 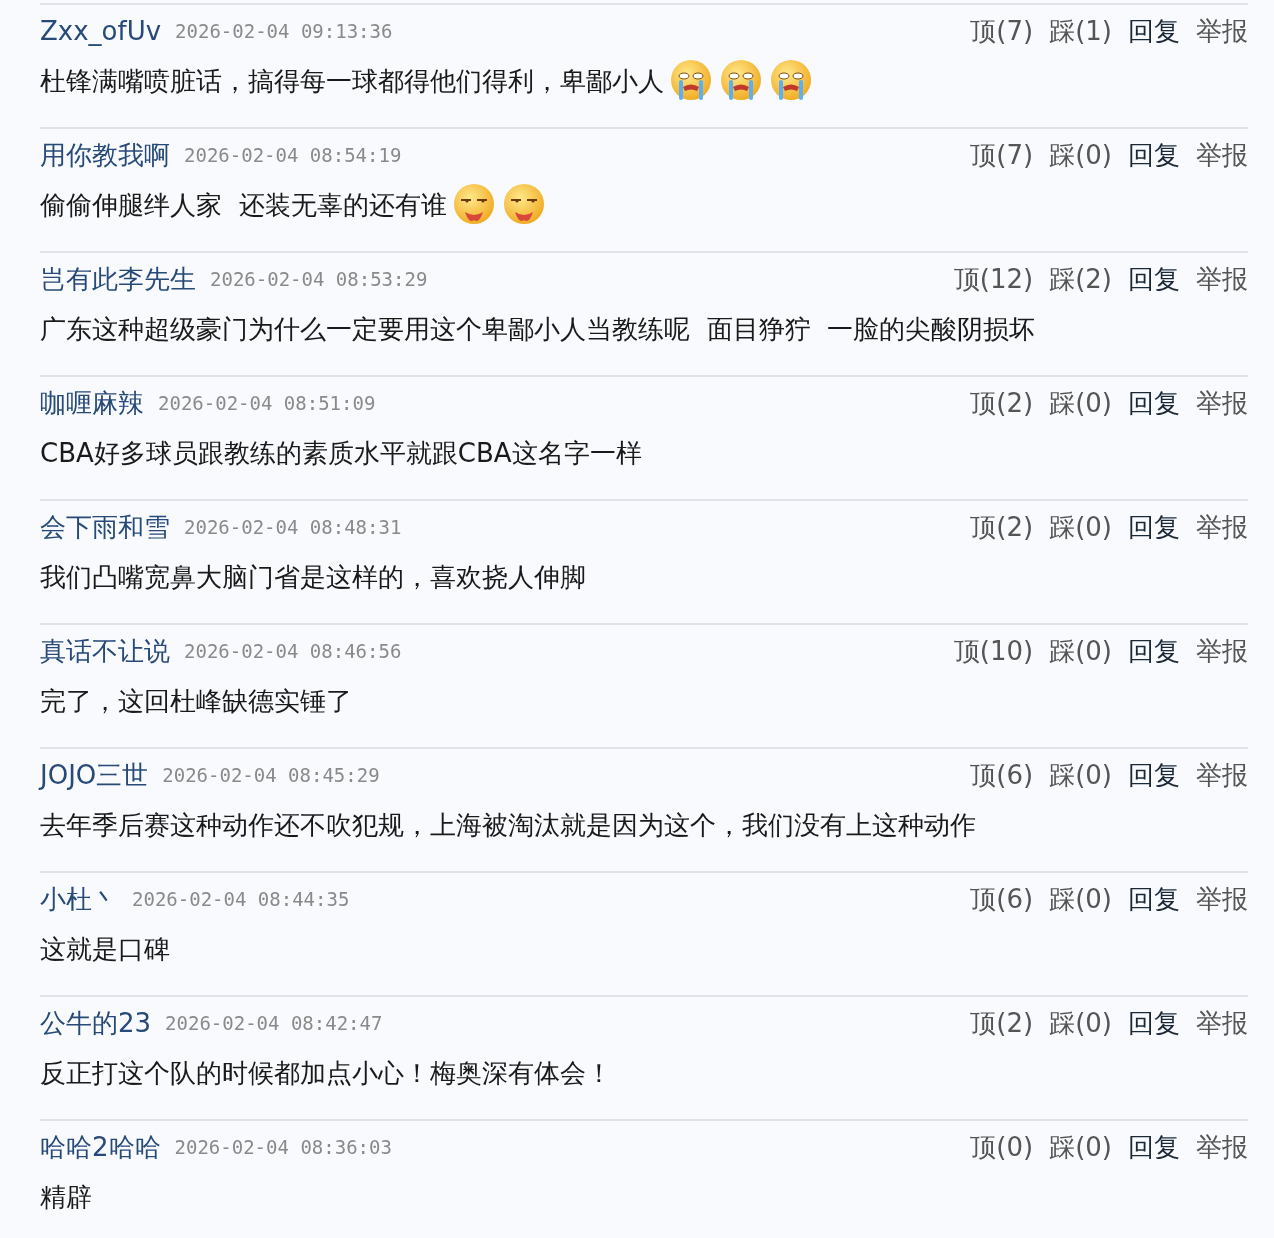 What do you see at coordinates (283, 1147) in the screenshot?
I see `comment-time: 2026-02-04 08:36:03` at bounding box center [283, 1147].